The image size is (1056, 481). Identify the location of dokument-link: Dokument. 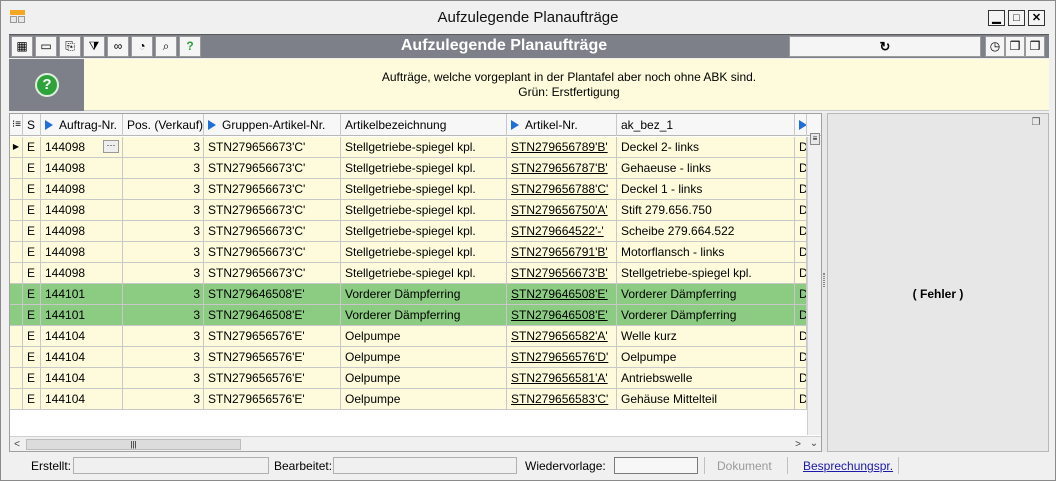
(744, 466).